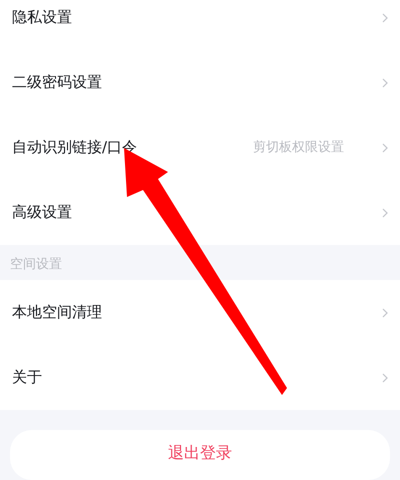  I want to click on row-label: 隐私设置, so click(42, 17).